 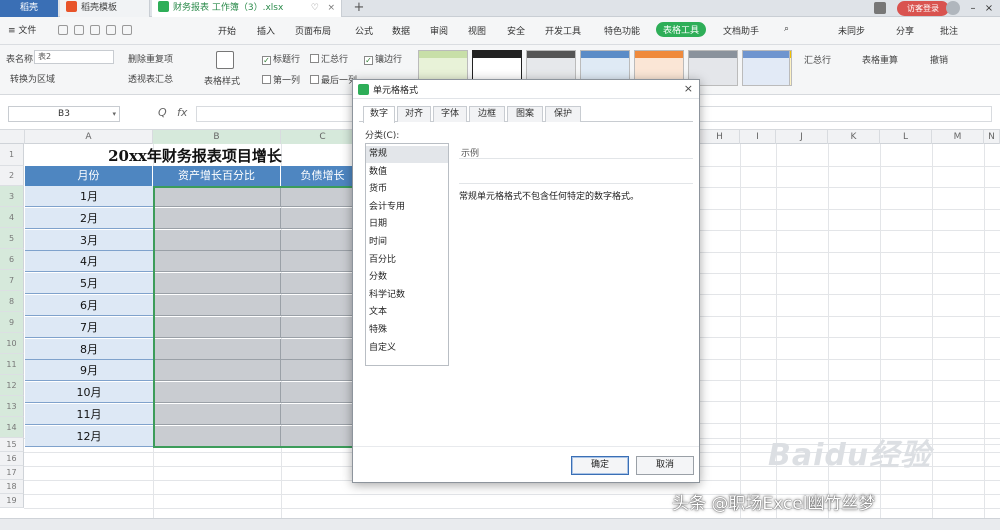 What do you see at coordinates (150, 78) in the screenshot?
I see `summarize-pivot-button: 透视表汇总` at bounding box center [150, 78].